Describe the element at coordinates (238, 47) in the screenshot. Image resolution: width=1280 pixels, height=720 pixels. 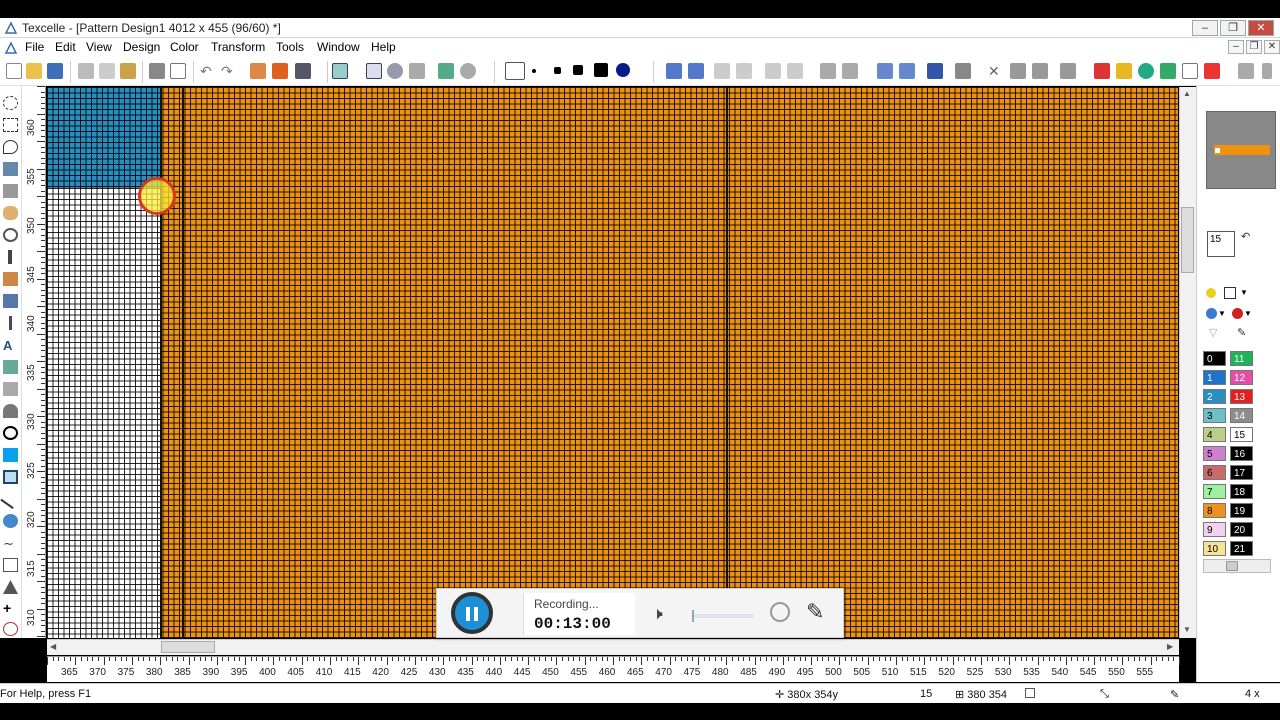
I see `menu-transform: Transform` at that location.